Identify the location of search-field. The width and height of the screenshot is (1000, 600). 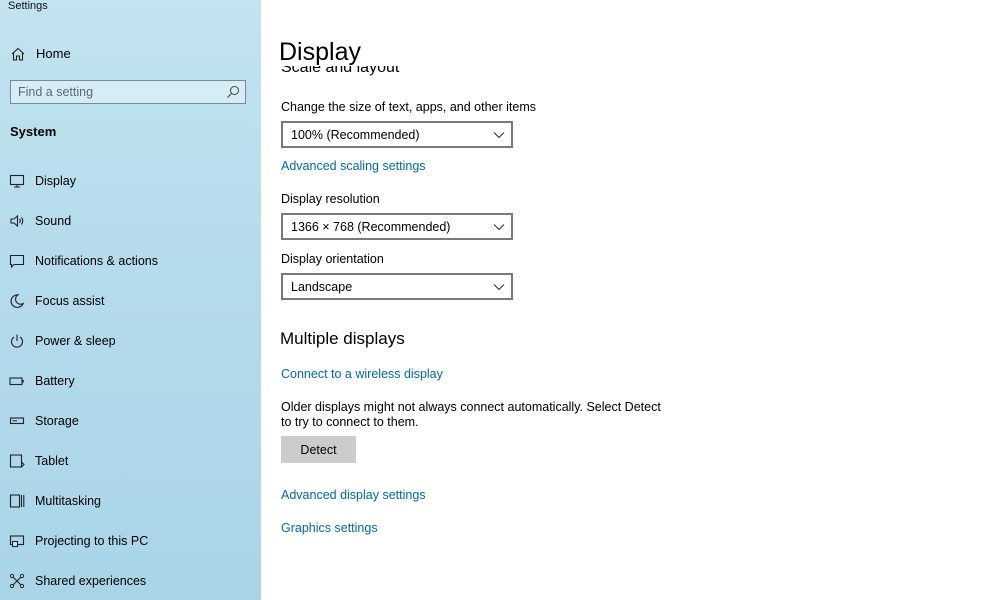
(128, 92).